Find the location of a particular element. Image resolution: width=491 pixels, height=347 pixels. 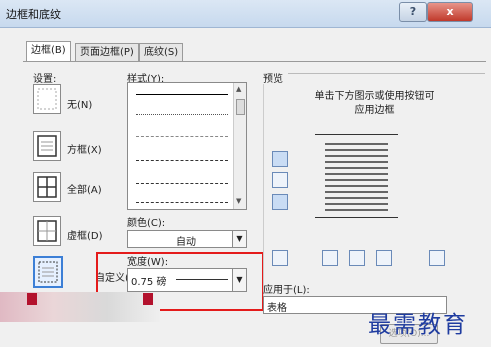

setting-all-icon is located at coordinates (47, 187).